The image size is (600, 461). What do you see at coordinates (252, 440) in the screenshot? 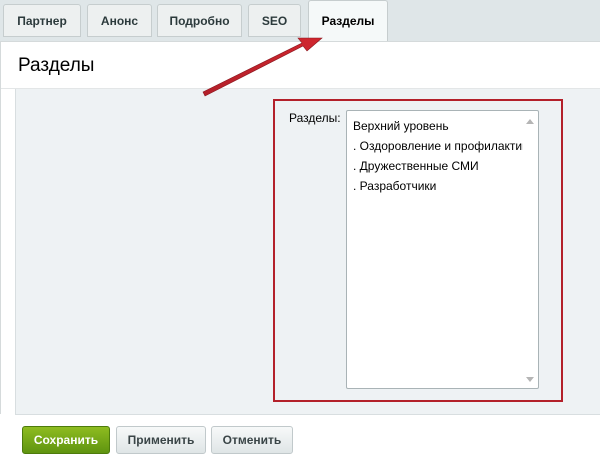
I see `cancel-button: Отменить` at bounding box center [252, 440].